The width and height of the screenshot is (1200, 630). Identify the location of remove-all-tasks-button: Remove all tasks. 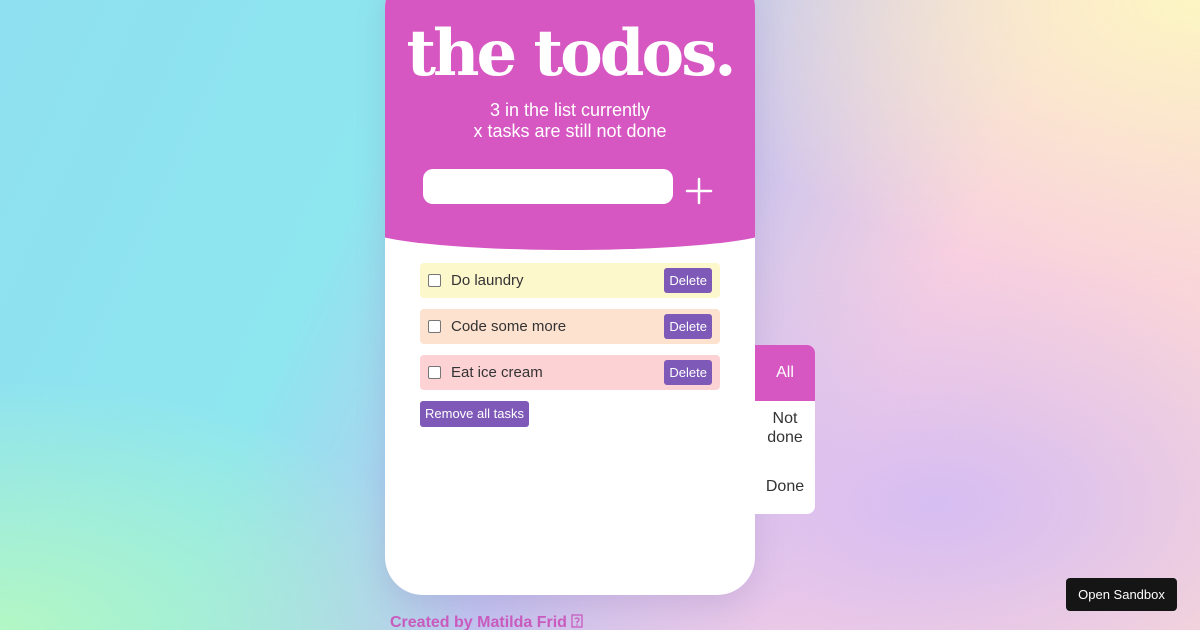
(474, 414).